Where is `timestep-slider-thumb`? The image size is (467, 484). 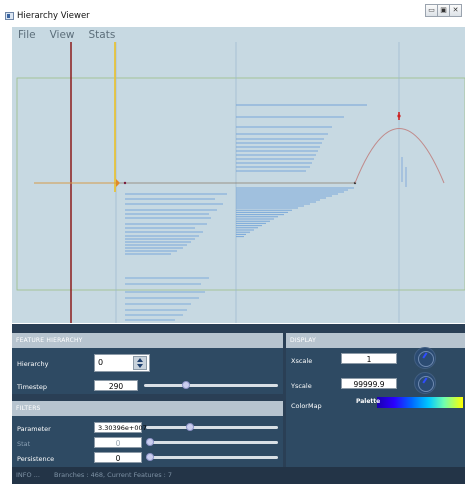 timestep-slider-thumb is located at coordinates (185, 385).